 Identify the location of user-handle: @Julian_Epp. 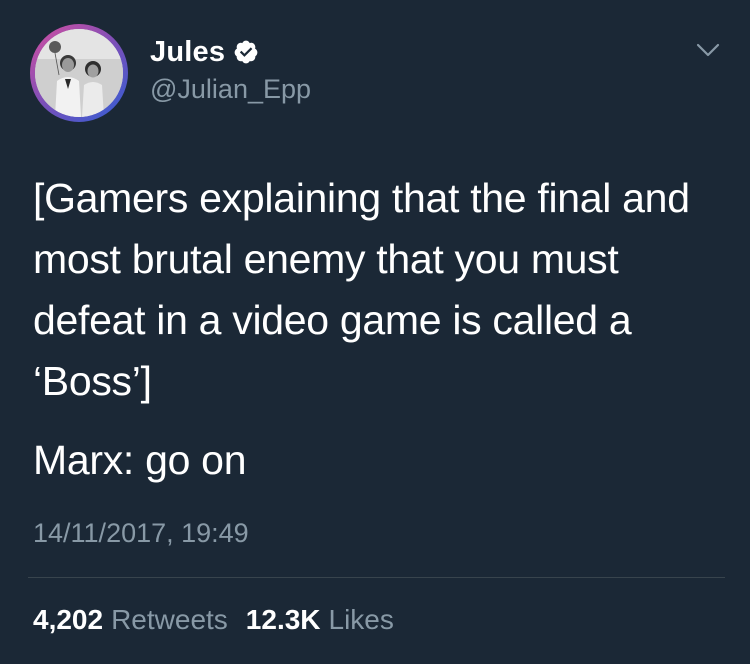
(230, 89).